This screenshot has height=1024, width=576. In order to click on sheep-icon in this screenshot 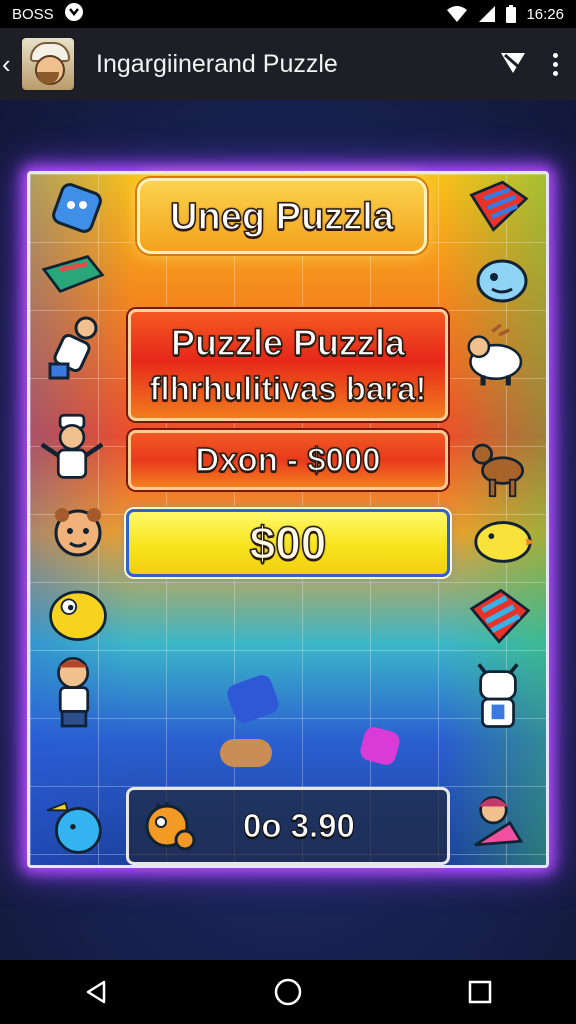, I will do `click(494, 355)`.